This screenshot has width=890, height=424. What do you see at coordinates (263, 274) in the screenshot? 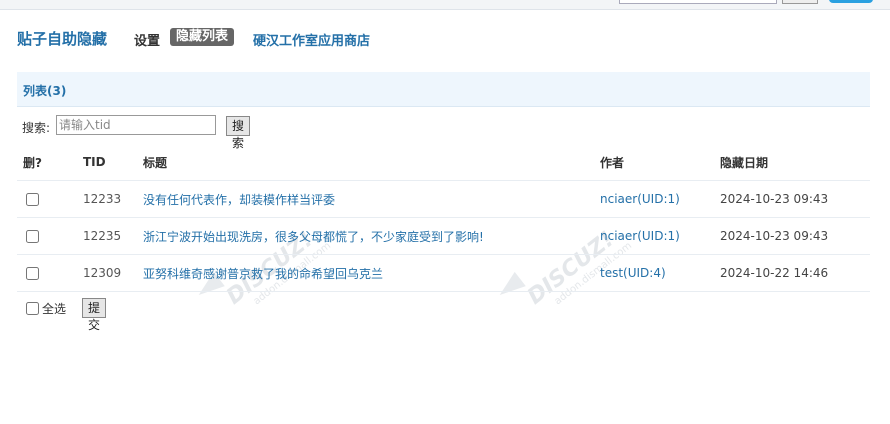
I see `row-title-link: 亚努科维奇感谢普京救了我的命希望回乌克兰` at bounding box center [263, 274].